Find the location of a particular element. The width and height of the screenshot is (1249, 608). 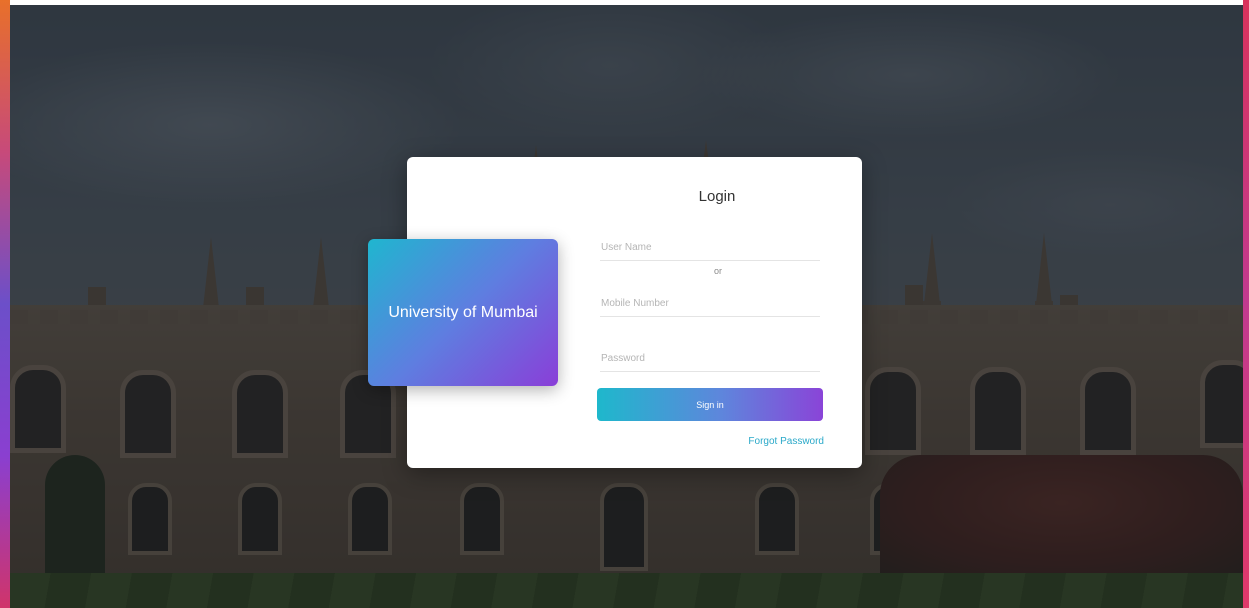

or-separator: or is located at coordinates (717, 271).